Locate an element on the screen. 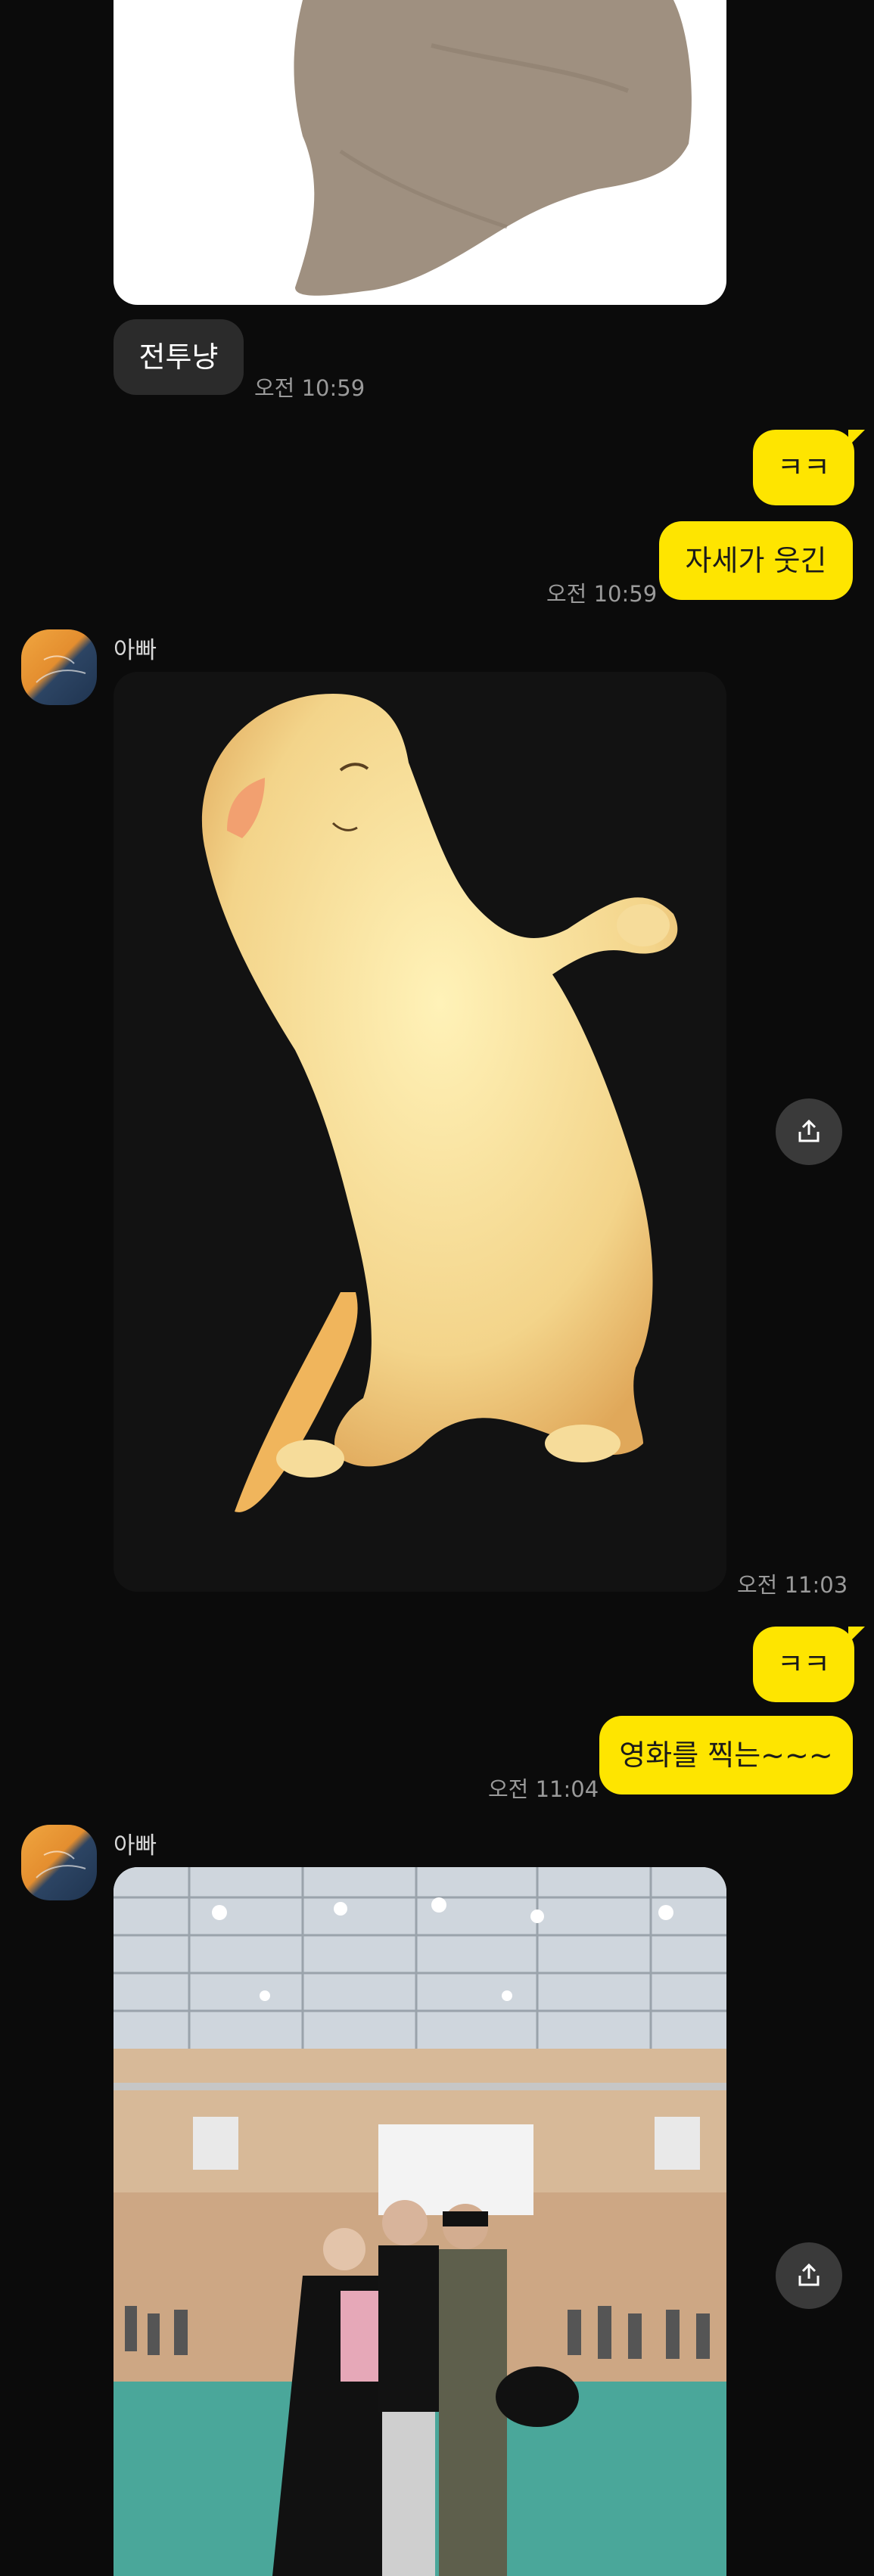 This screenshot has height=2576, width=874. outgoing-message: 자세가 웃긴 is located at coordinates (756, 560).